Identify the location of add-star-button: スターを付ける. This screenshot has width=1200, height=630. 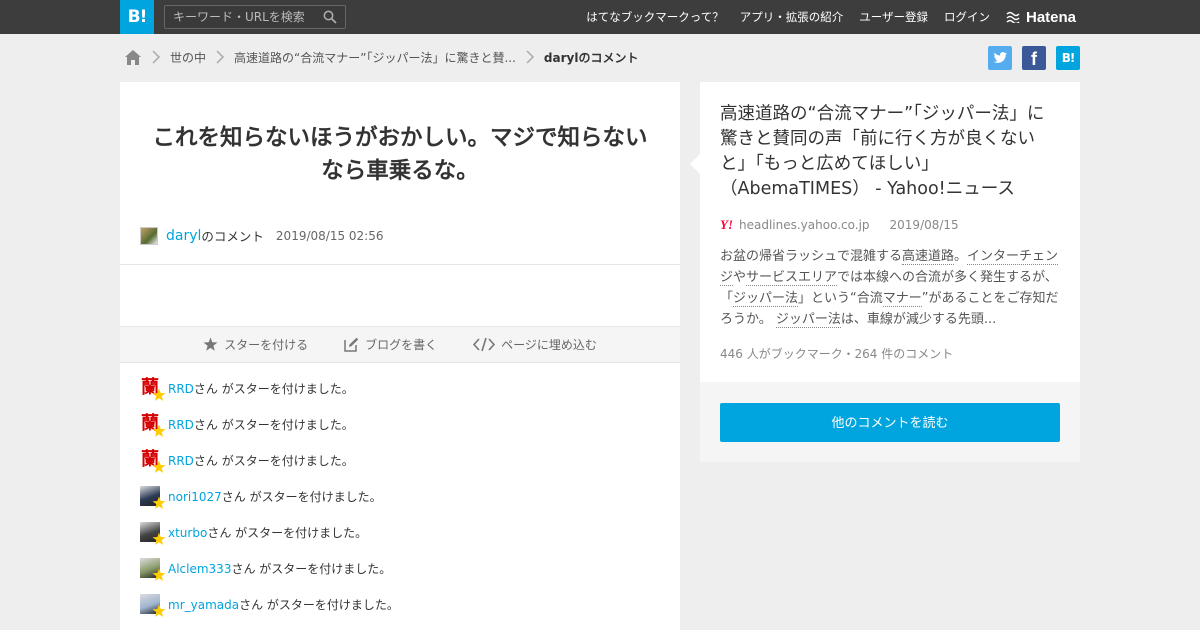
(255, 344).